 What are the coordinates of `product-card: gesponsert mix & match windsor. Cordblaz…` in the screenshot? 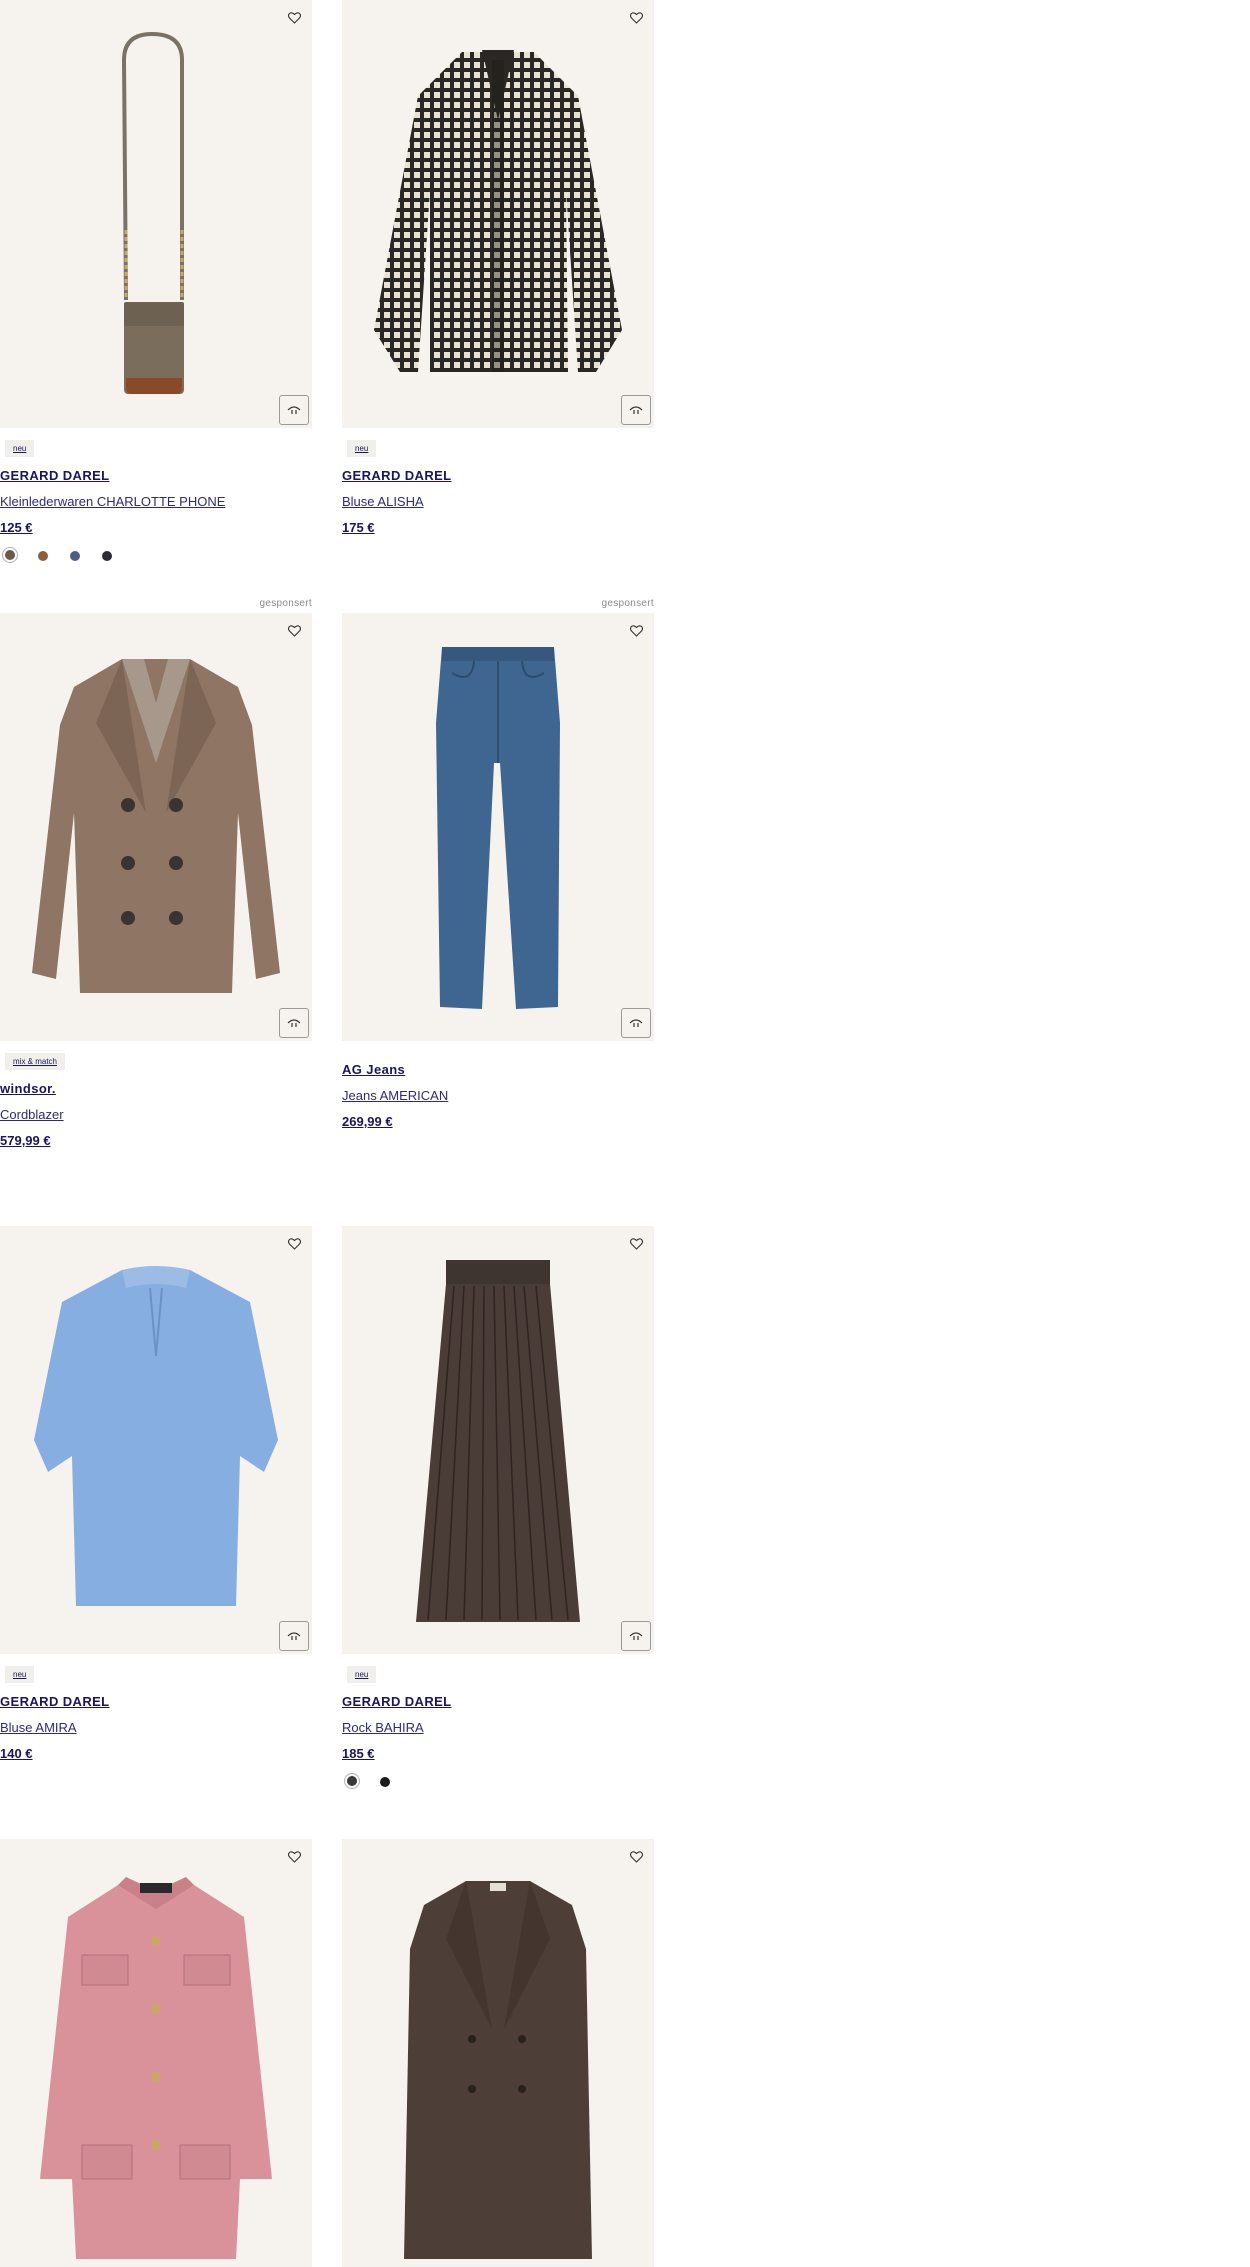 It's located at (156, 876).